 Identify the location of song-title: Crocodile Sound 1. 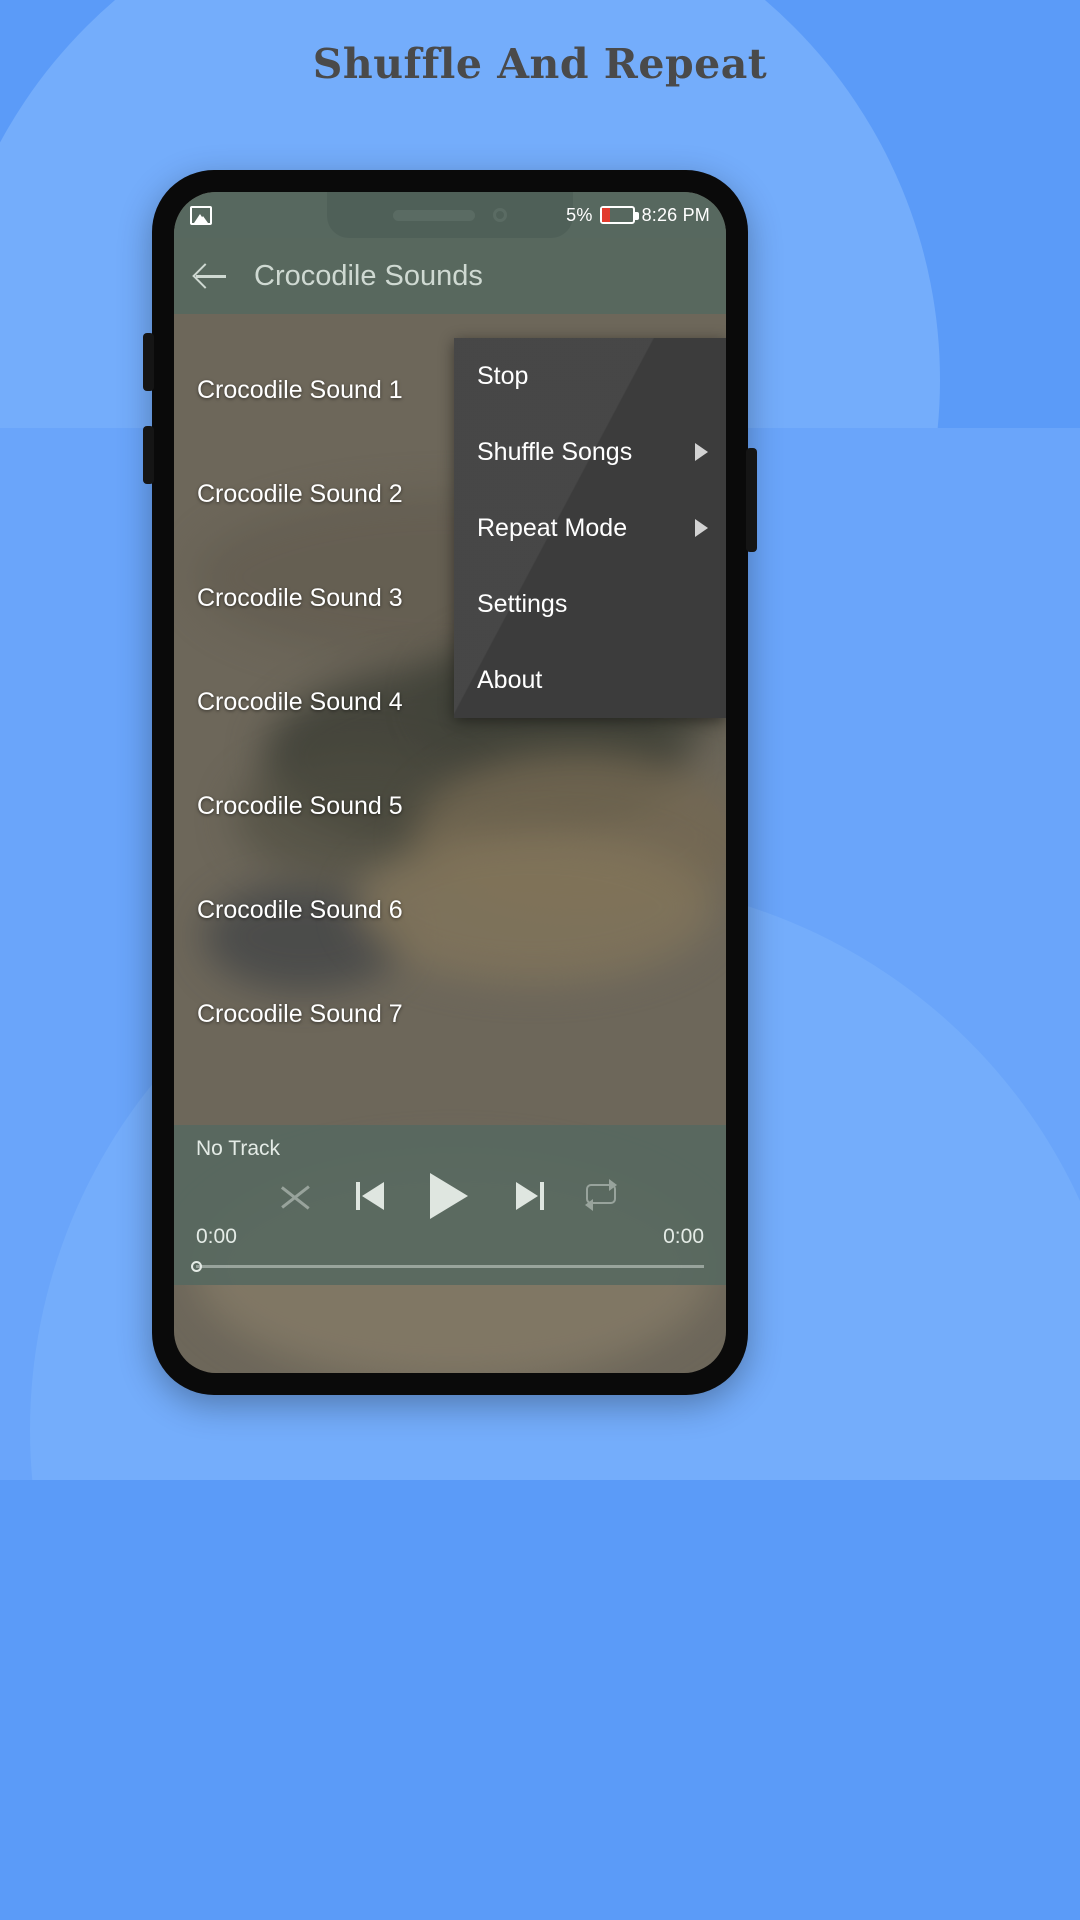
(300, 389).